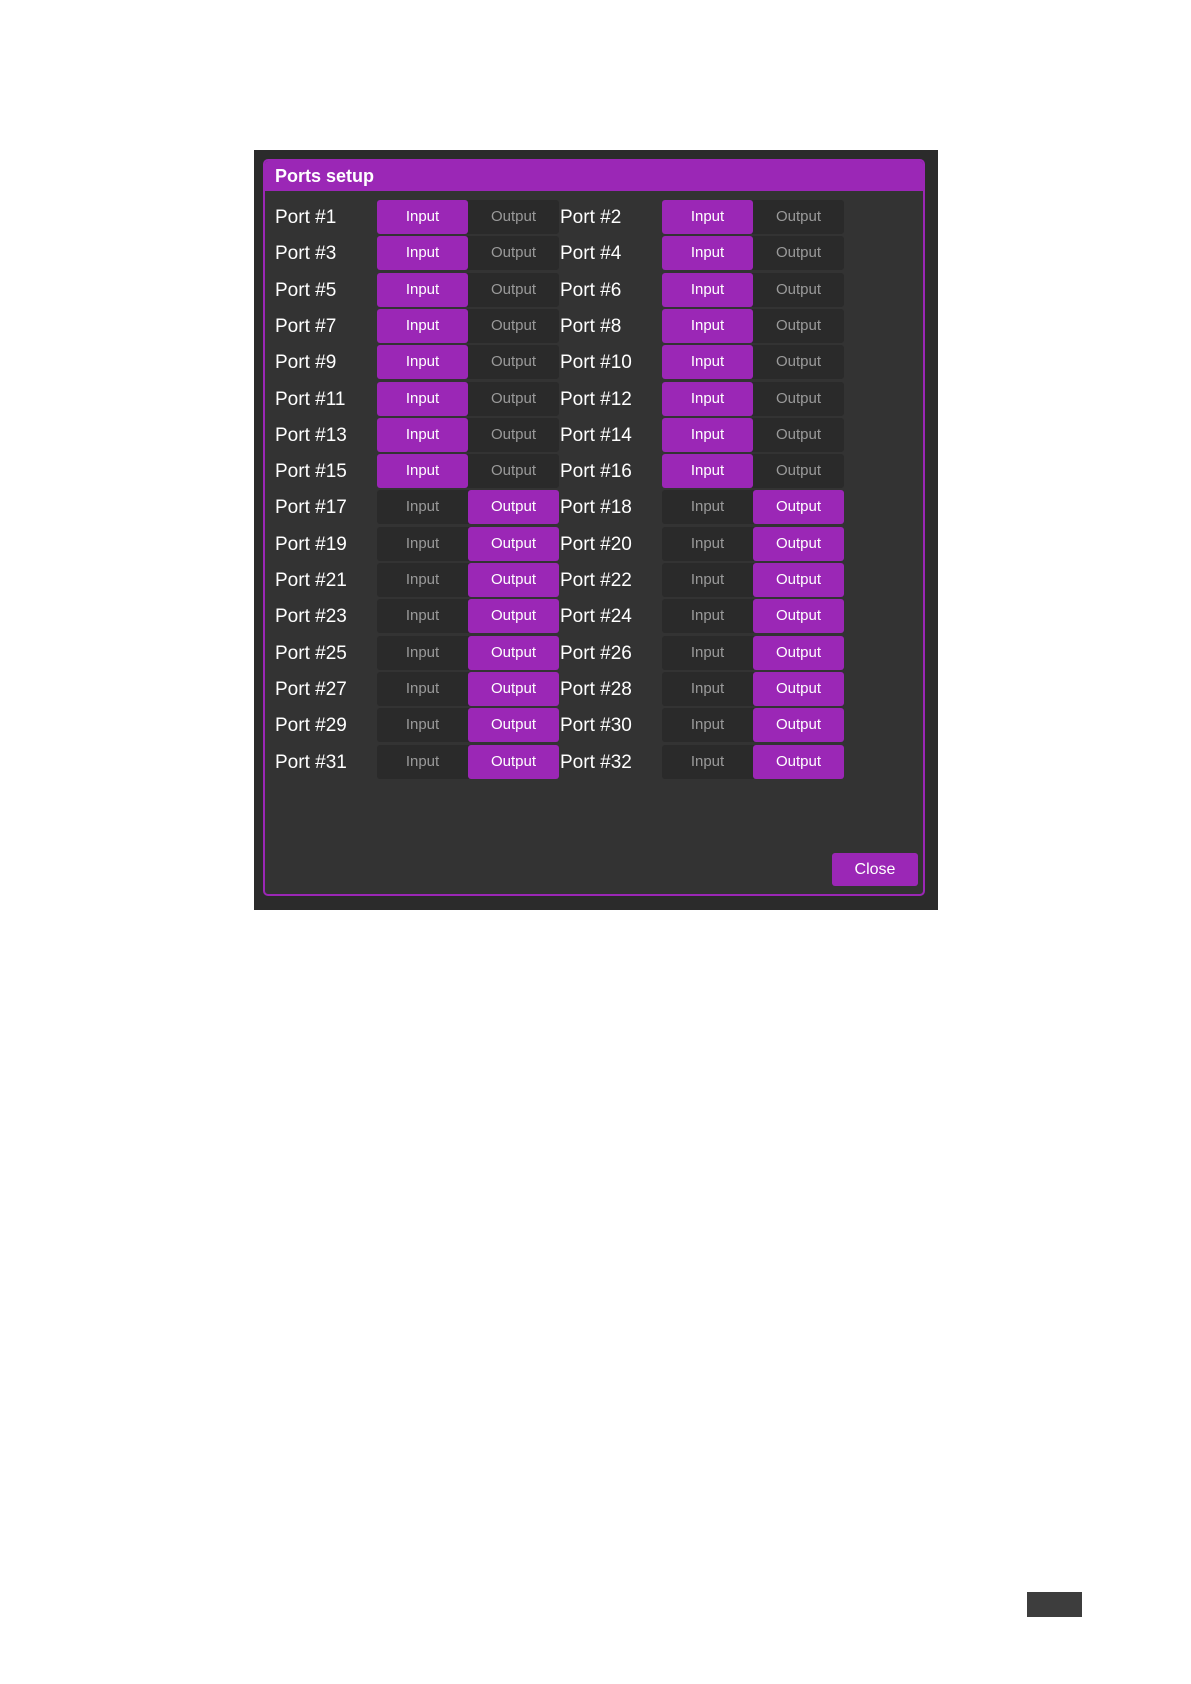  I want to click on port-label: Port #29, so click(311, 726).